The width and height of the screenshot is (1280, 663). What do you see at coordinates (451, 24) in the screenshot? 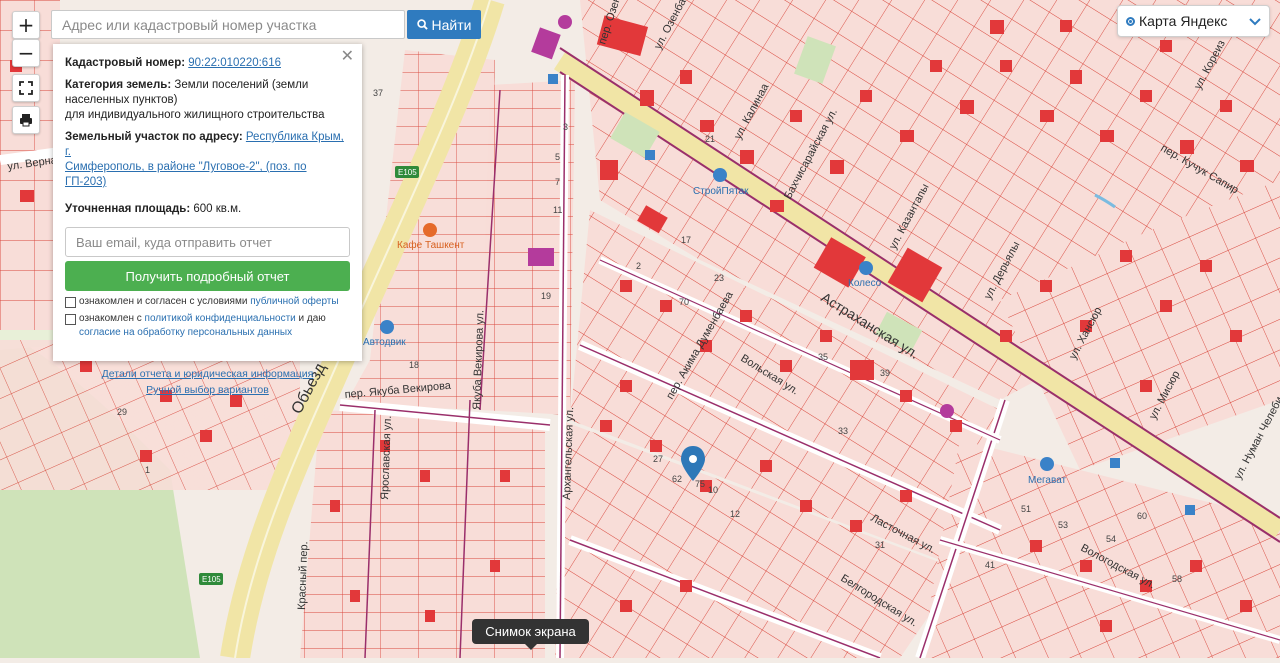
I see `find-button-label: Найти` at bounding box center [451, 24].